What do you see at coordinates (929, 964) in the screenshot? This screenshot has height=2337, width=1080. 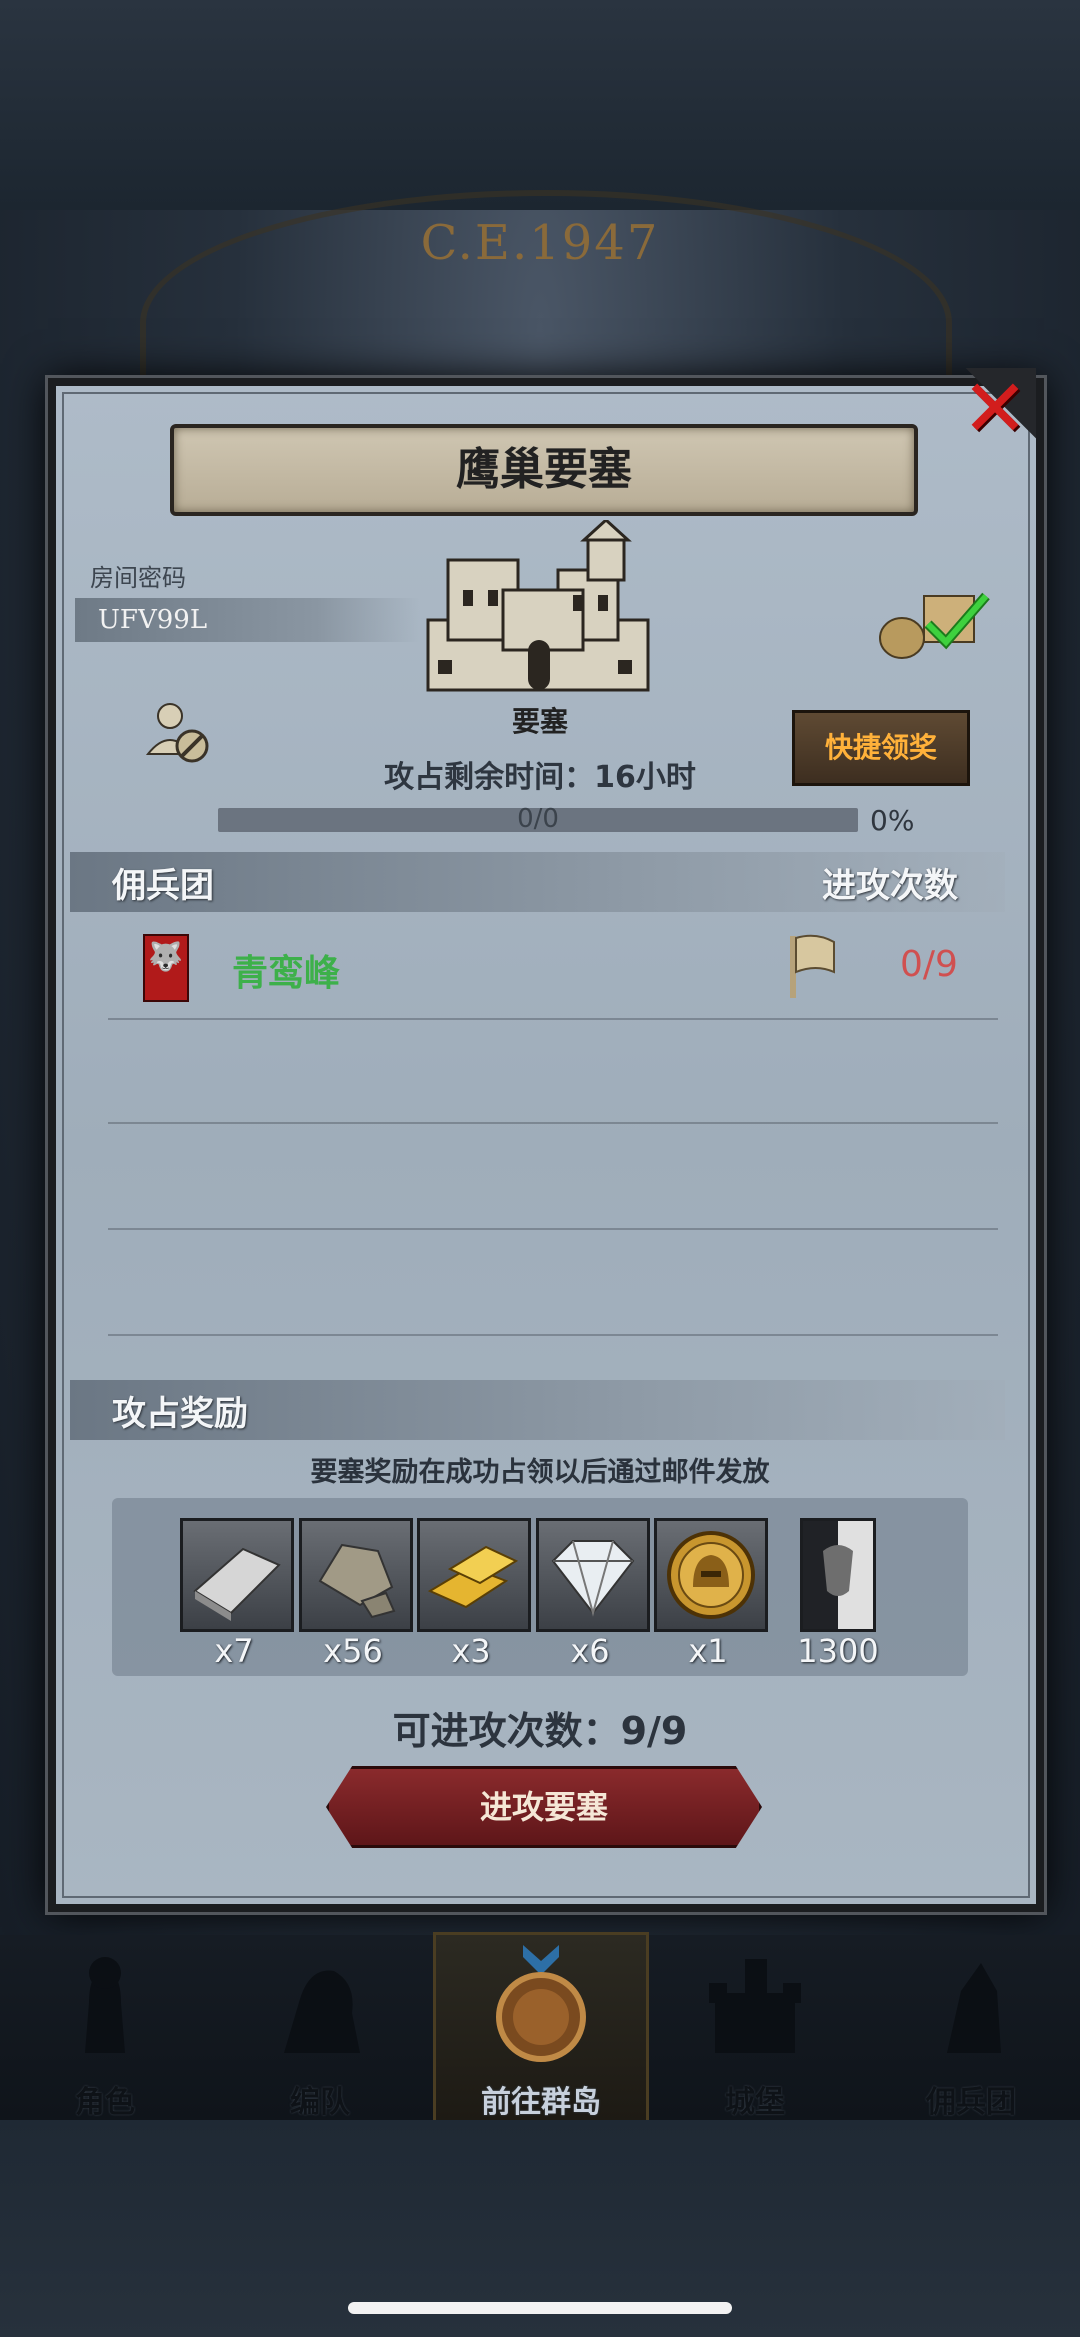 I see `mercenary-attack-count: 0/9` at bounding box center [929, 964].